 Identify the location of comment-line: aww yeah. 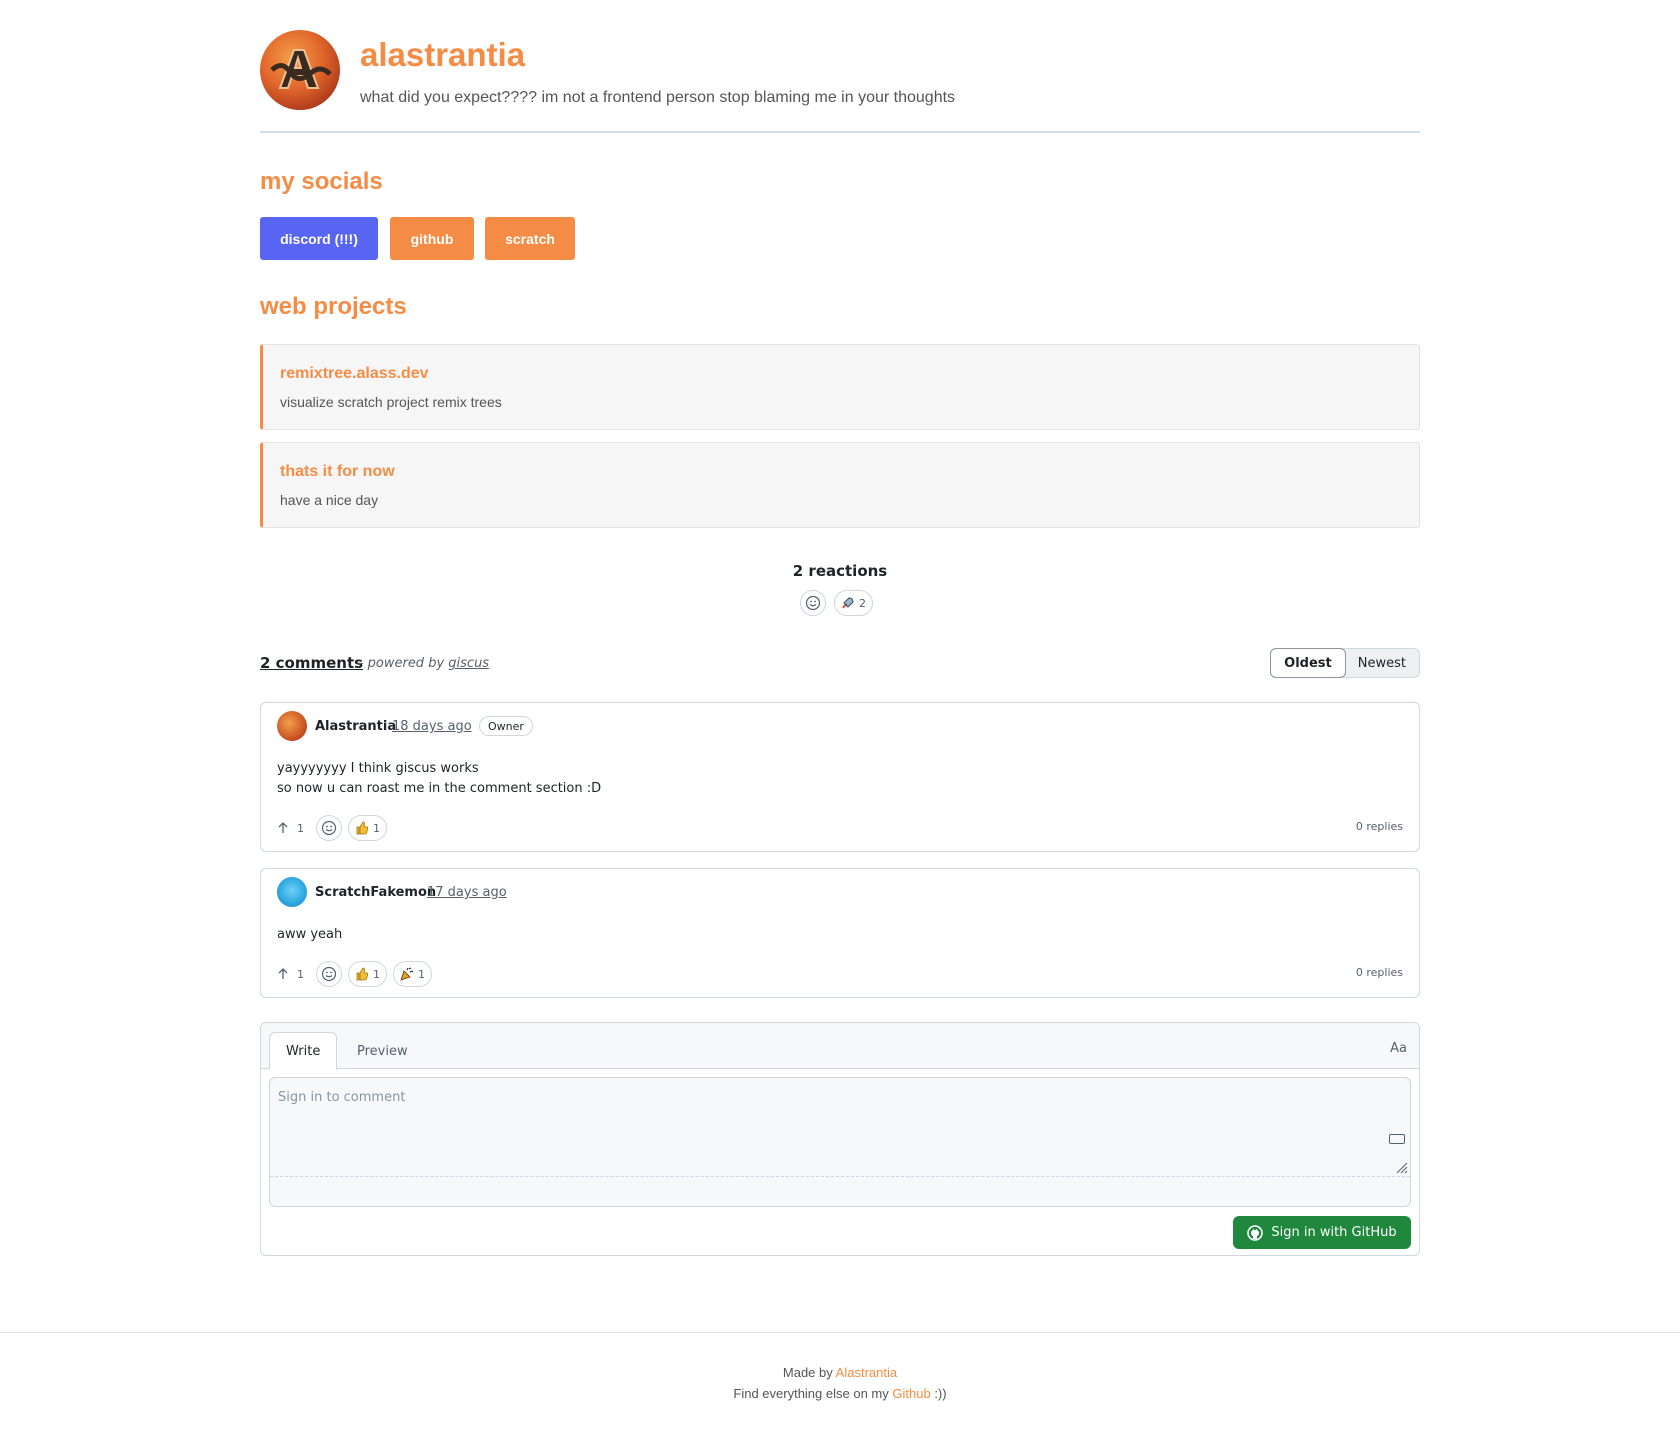
(310, 934).